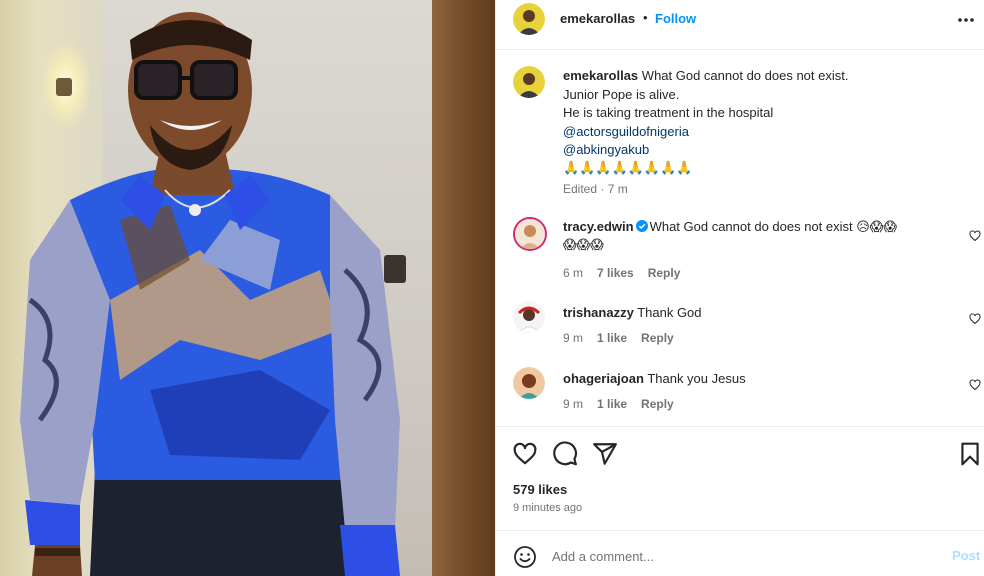 This screenshot has height=576, width=984. What do you see at coordinates (669, 312) in the screenshot?
I see `comment-body: Thank God` at bounding box center [669, 312].